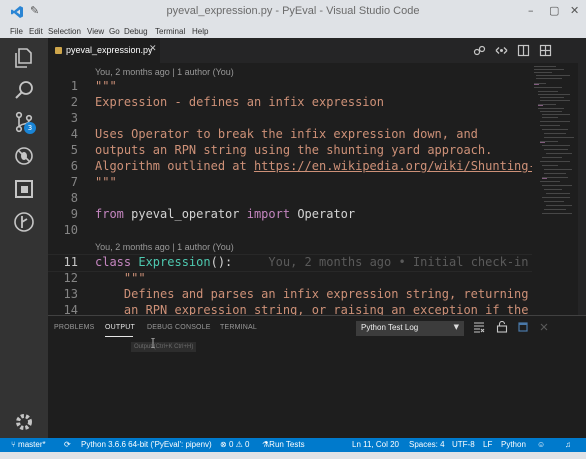 This screenshot has height=459, width=586. What do you see at coordinates (463, 444) in the screenshot?
I see `encoding-status: UTF-8` at bounding box center [463, 444].